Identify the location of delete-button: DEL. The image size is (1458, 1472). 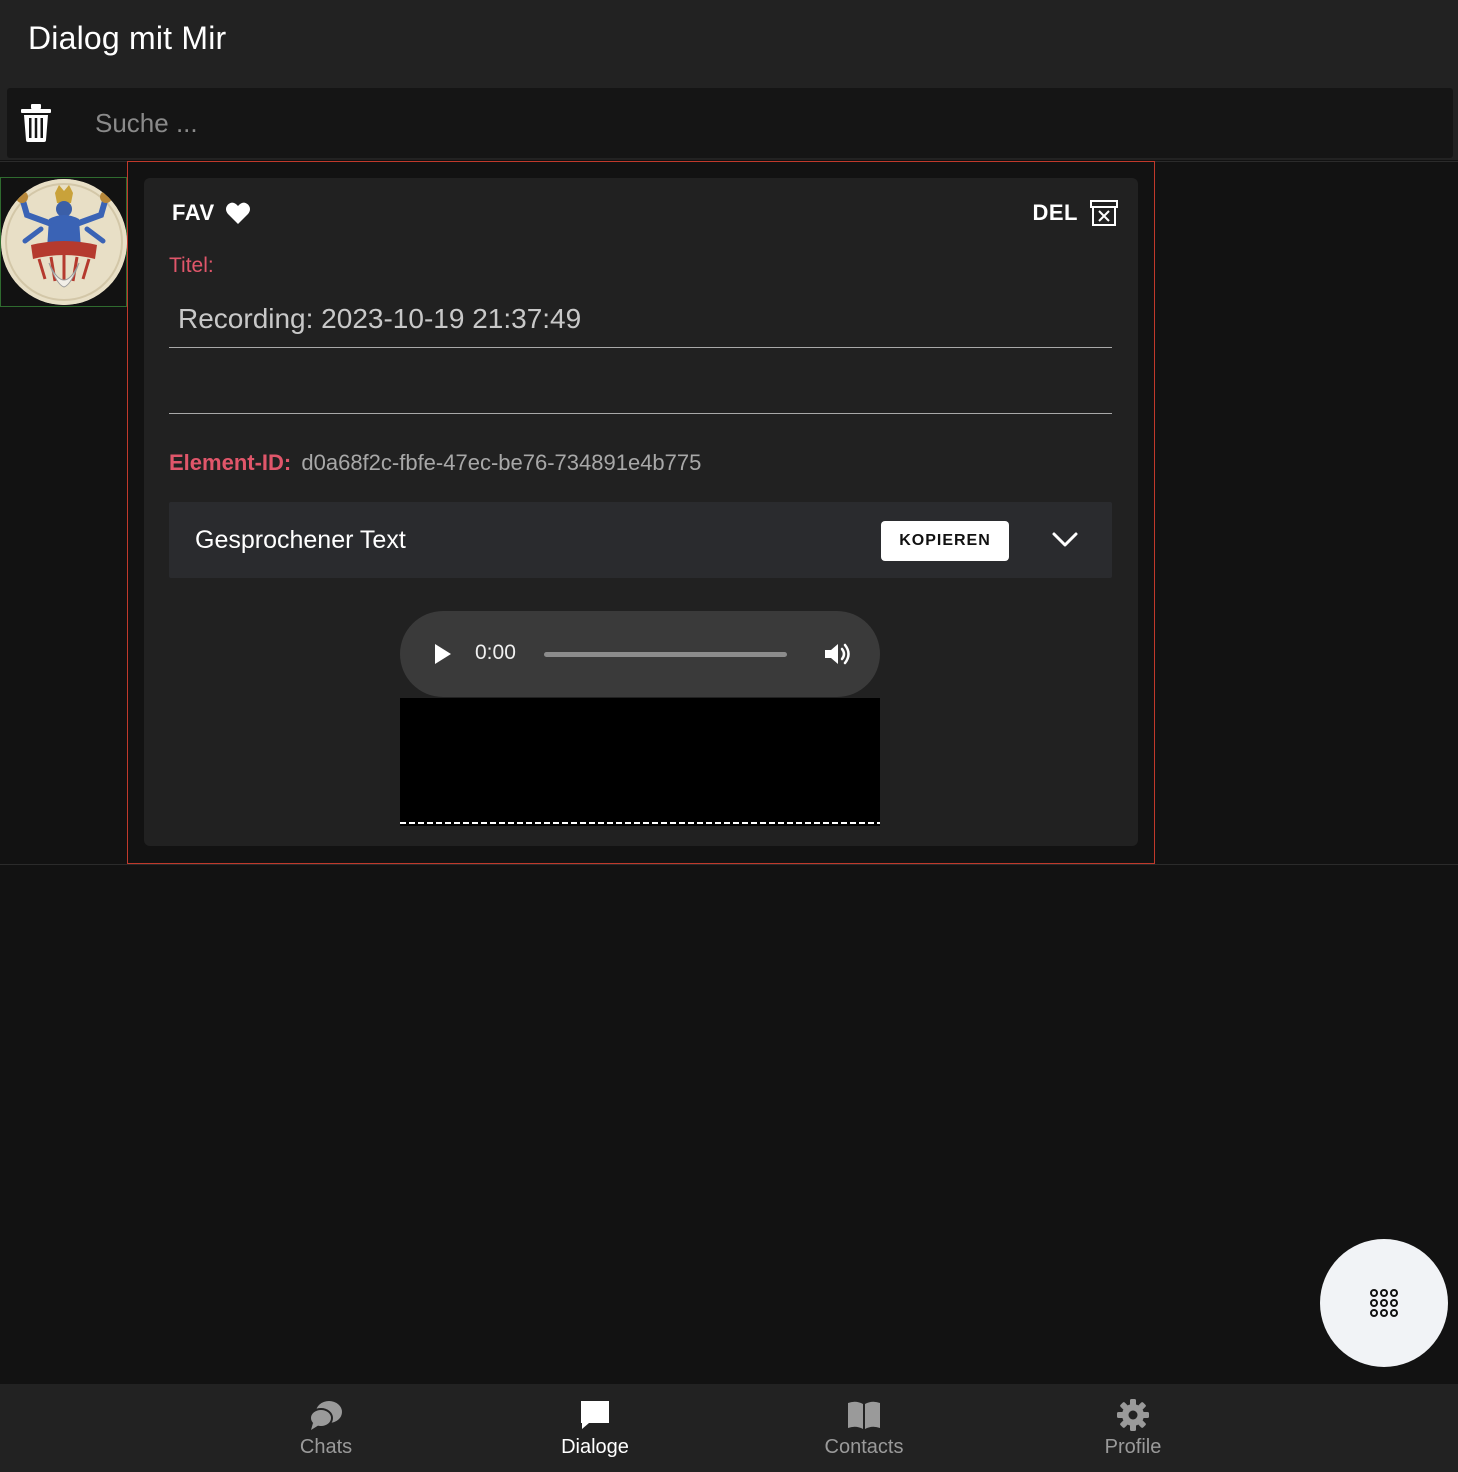
(1075, 213).